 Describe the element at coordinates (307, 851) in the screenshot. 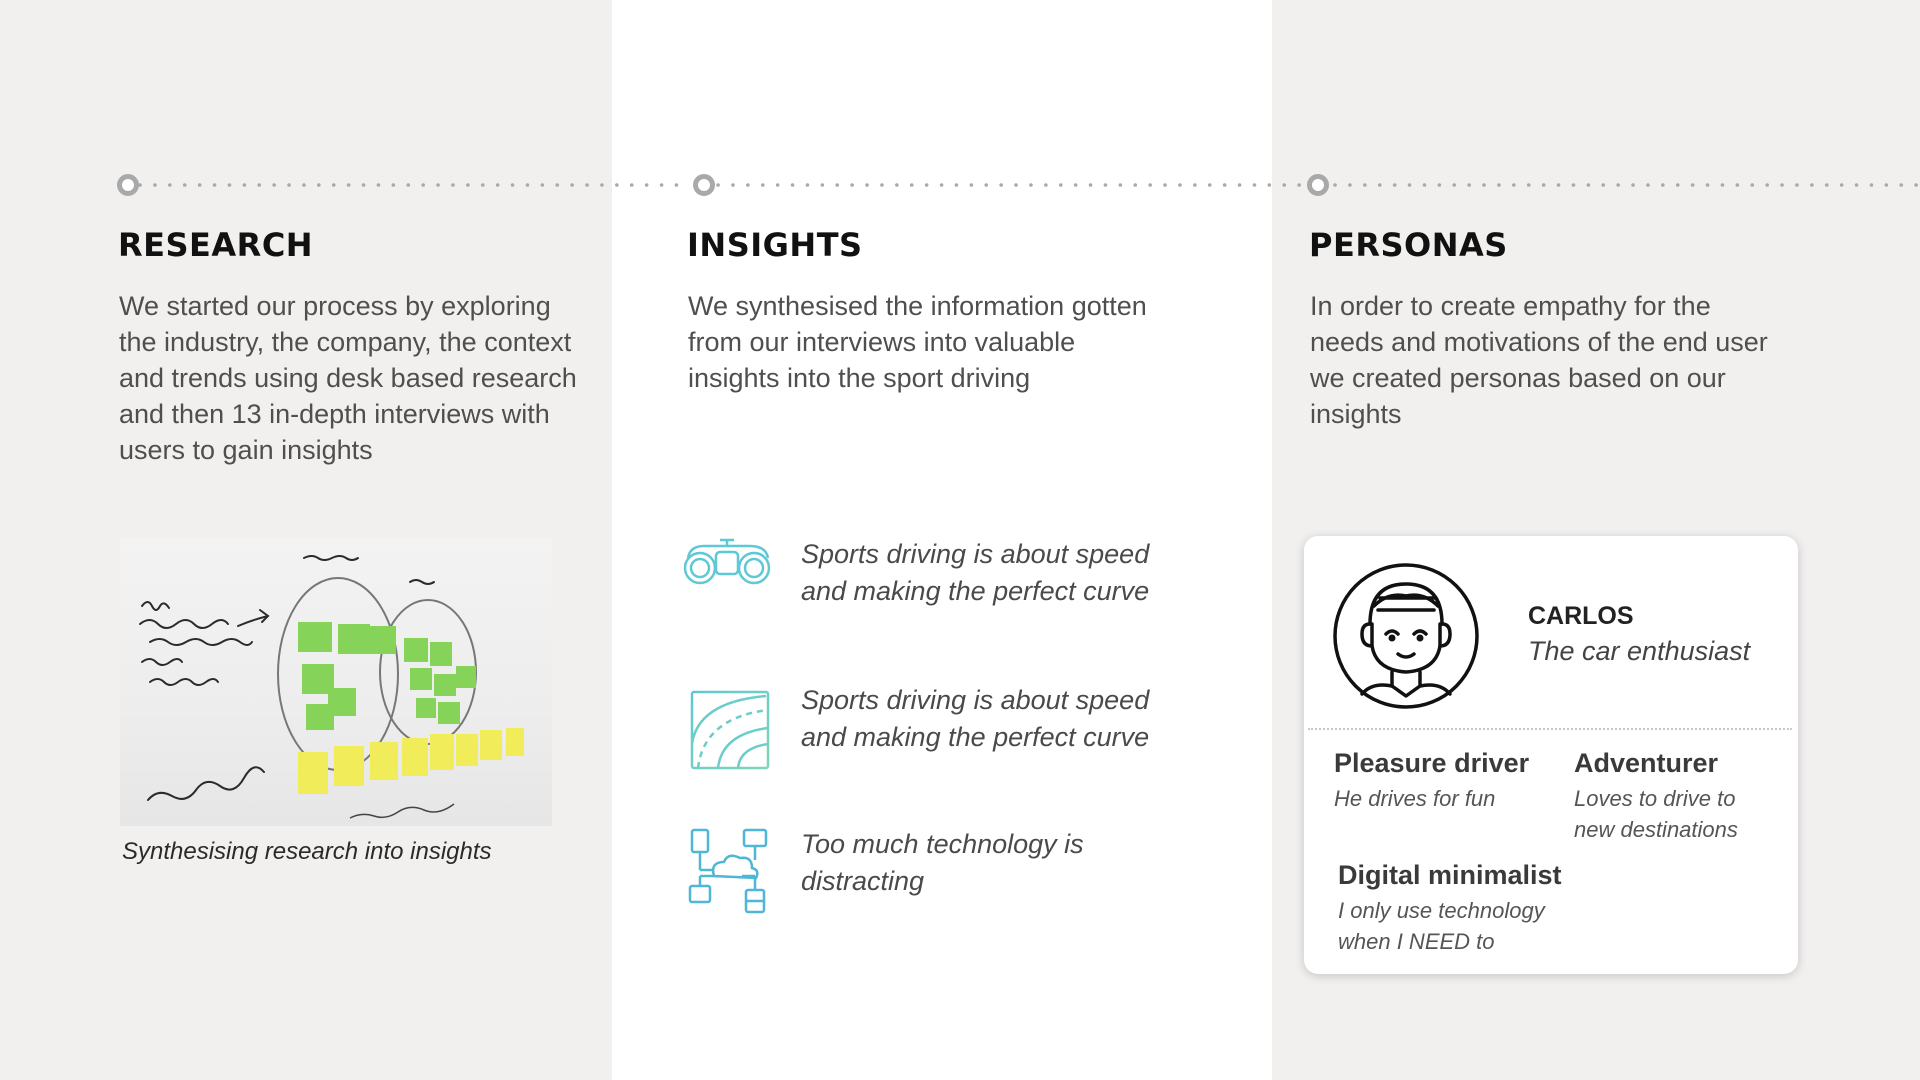

I see `research-image-caption: Synthesising research into insights` at that location.